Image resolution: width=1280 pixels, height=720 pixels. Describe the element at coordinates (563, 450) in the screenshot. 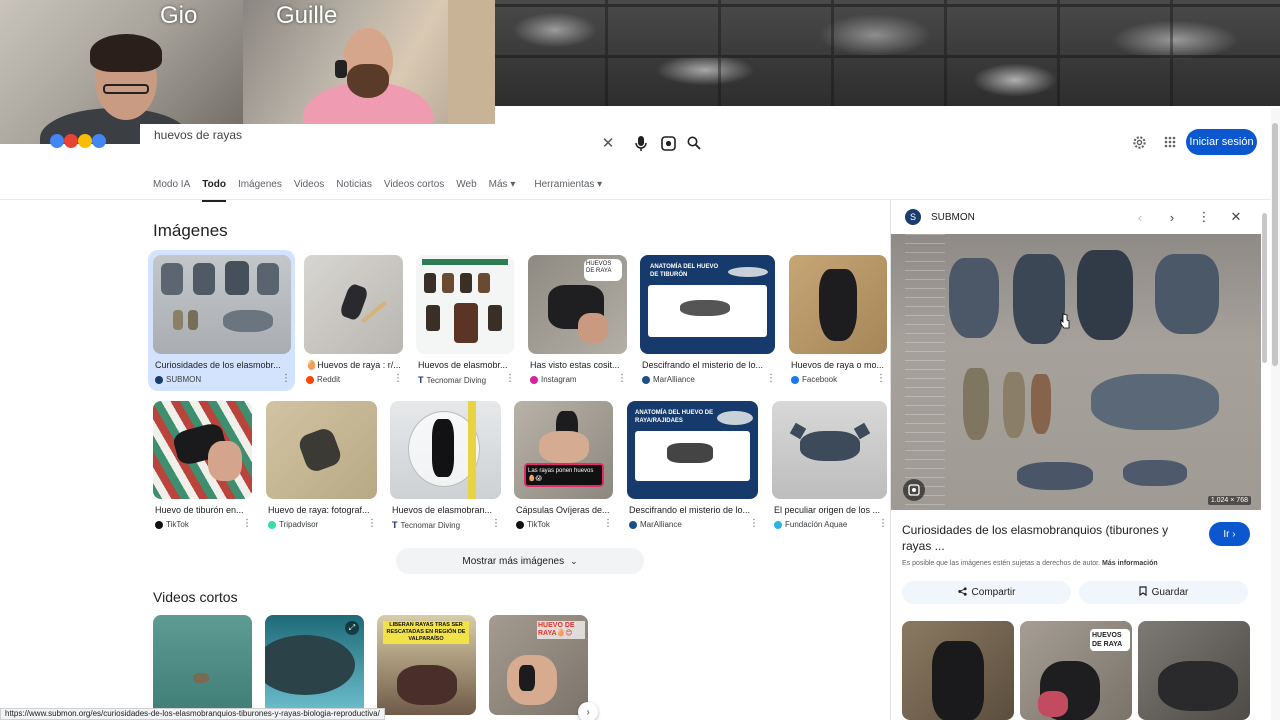

I see `image-thumbnail: Las rayas ponen huevos 🥚😱` at that location.